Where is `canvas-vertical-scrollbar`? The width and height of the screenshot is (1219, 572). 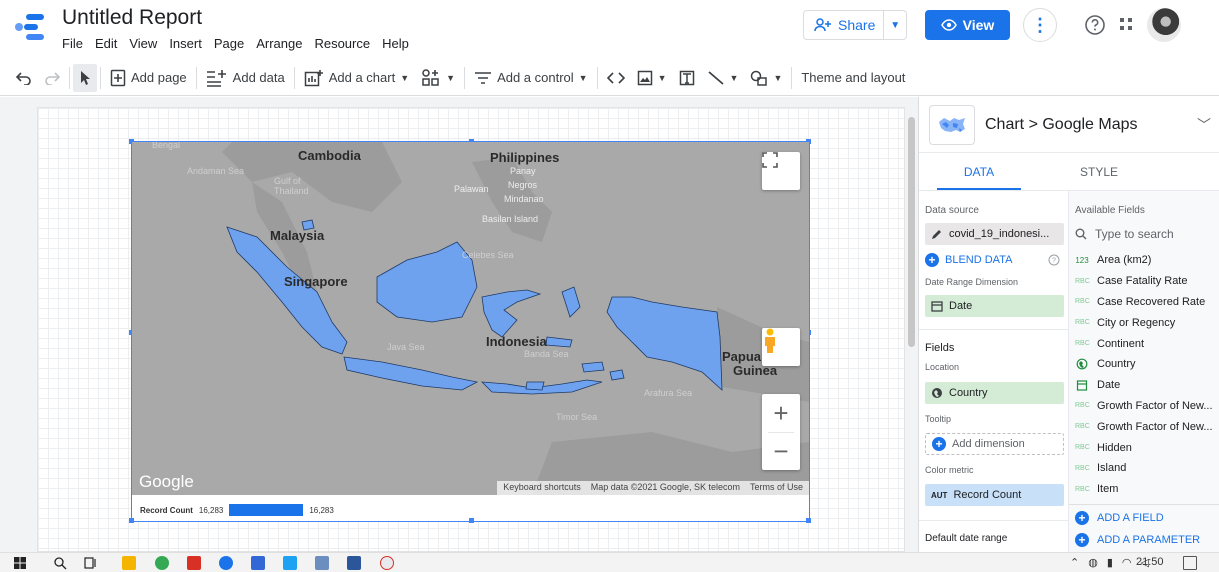 canvas-vertical-scrollbar is located at coordinates (911, 232).